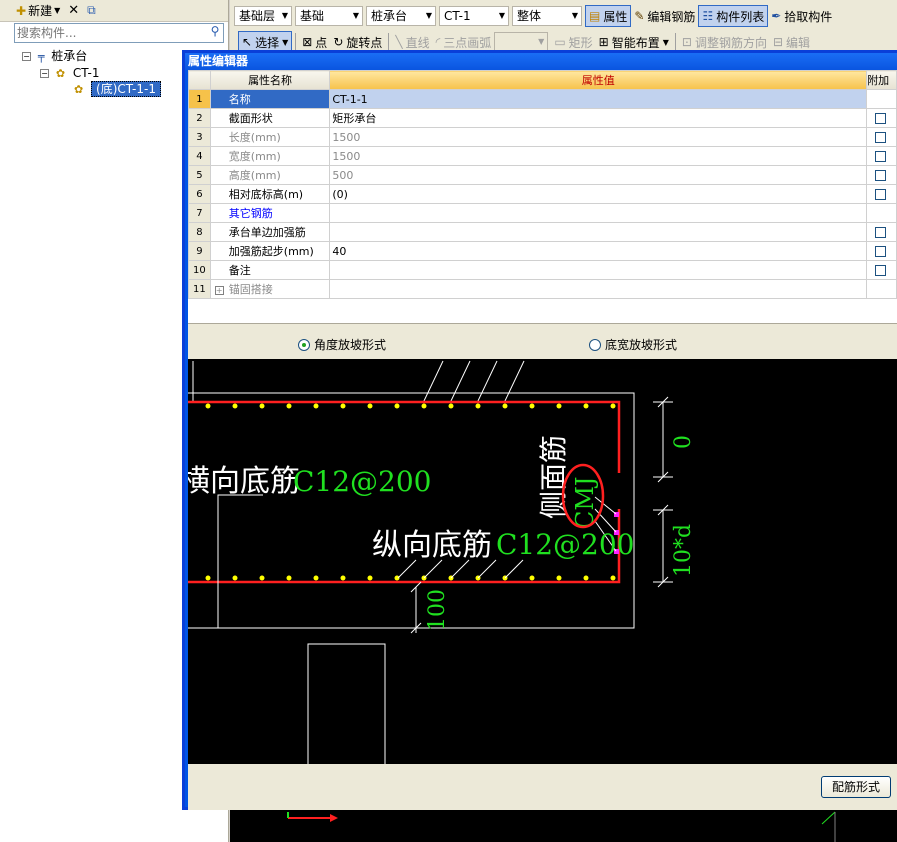 The image size is (897, 842). Describe the element at coordinates (410, 406) in the screenshot. I see `top-rebar-dots` at that location.